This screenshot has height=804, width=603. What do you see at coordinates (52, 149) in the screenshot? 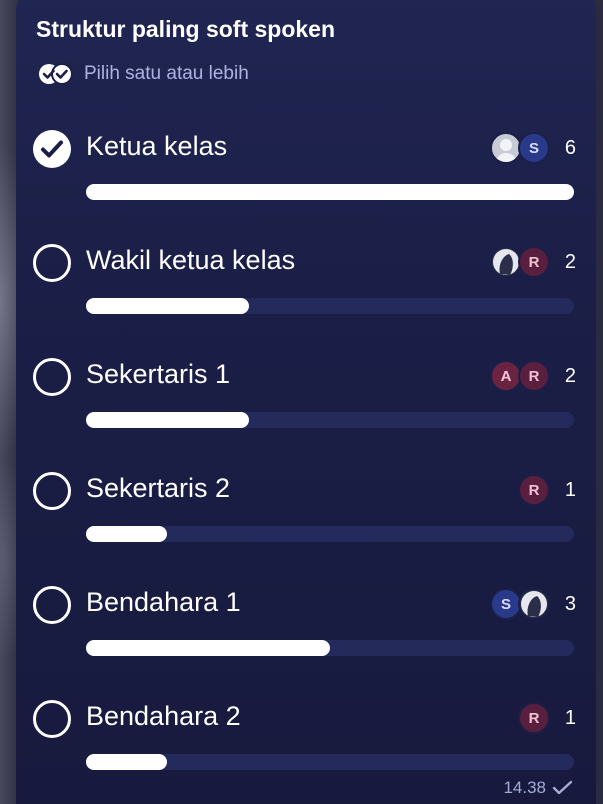
I see `checked-option-icon` at bounding box center [52, 149].